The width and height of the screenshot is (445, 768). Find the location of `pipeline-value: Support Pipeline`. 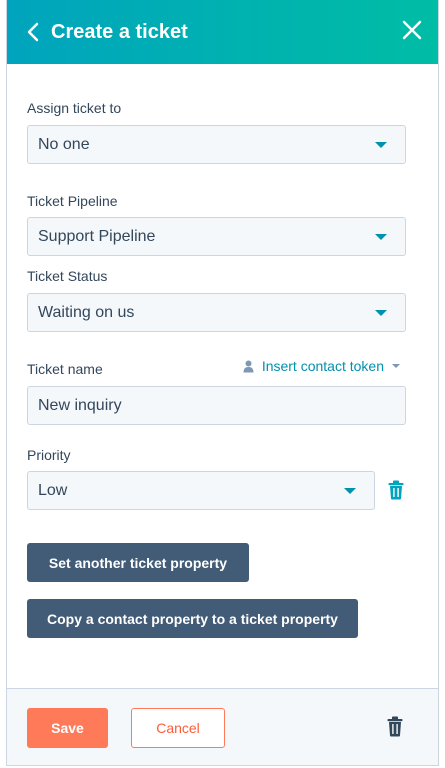

pipeline-value: Support Pipeline is located at coordinates (97, 236).